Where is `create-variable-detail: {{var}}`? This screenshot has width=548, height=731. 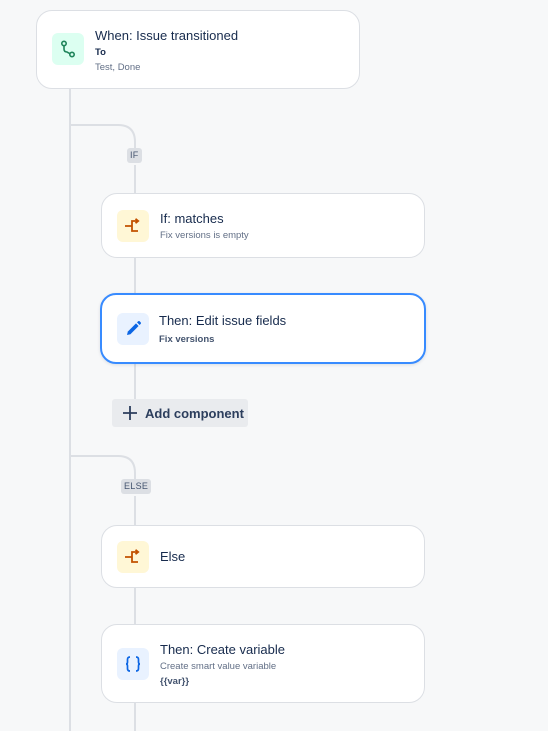
create-variable-detail: {{var}} is located at coordinates (175, 681).